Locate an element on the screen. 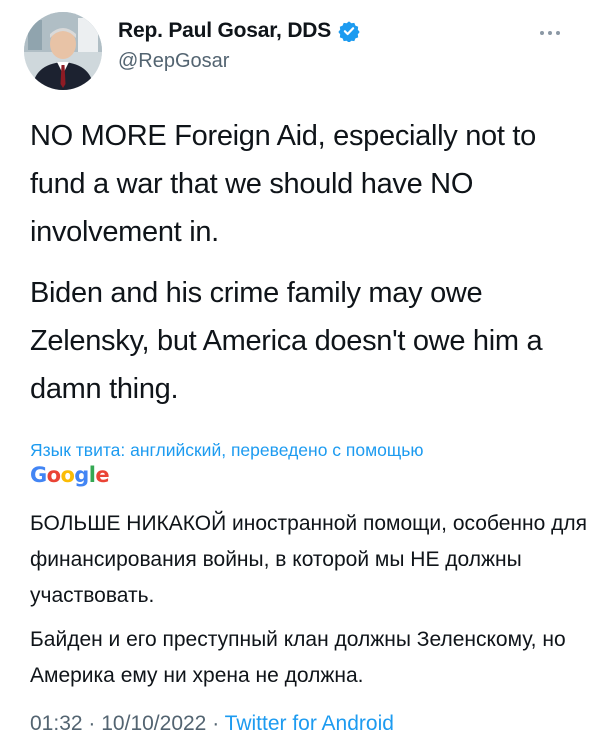 The width and height of the screenshot is (604, 756). tweet-time: 01:32 is located at coordinates (56, 723).